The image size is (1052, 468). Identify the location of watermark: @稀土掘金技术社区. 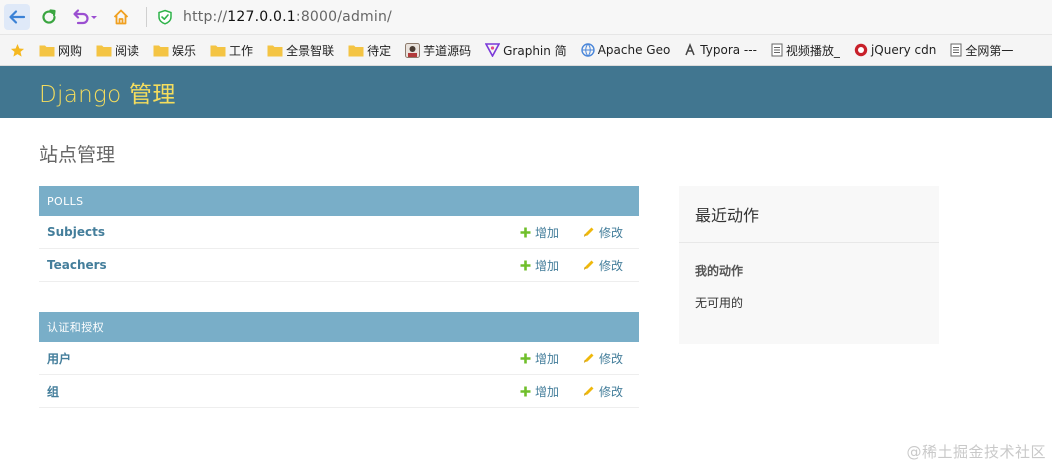
(976, 452).